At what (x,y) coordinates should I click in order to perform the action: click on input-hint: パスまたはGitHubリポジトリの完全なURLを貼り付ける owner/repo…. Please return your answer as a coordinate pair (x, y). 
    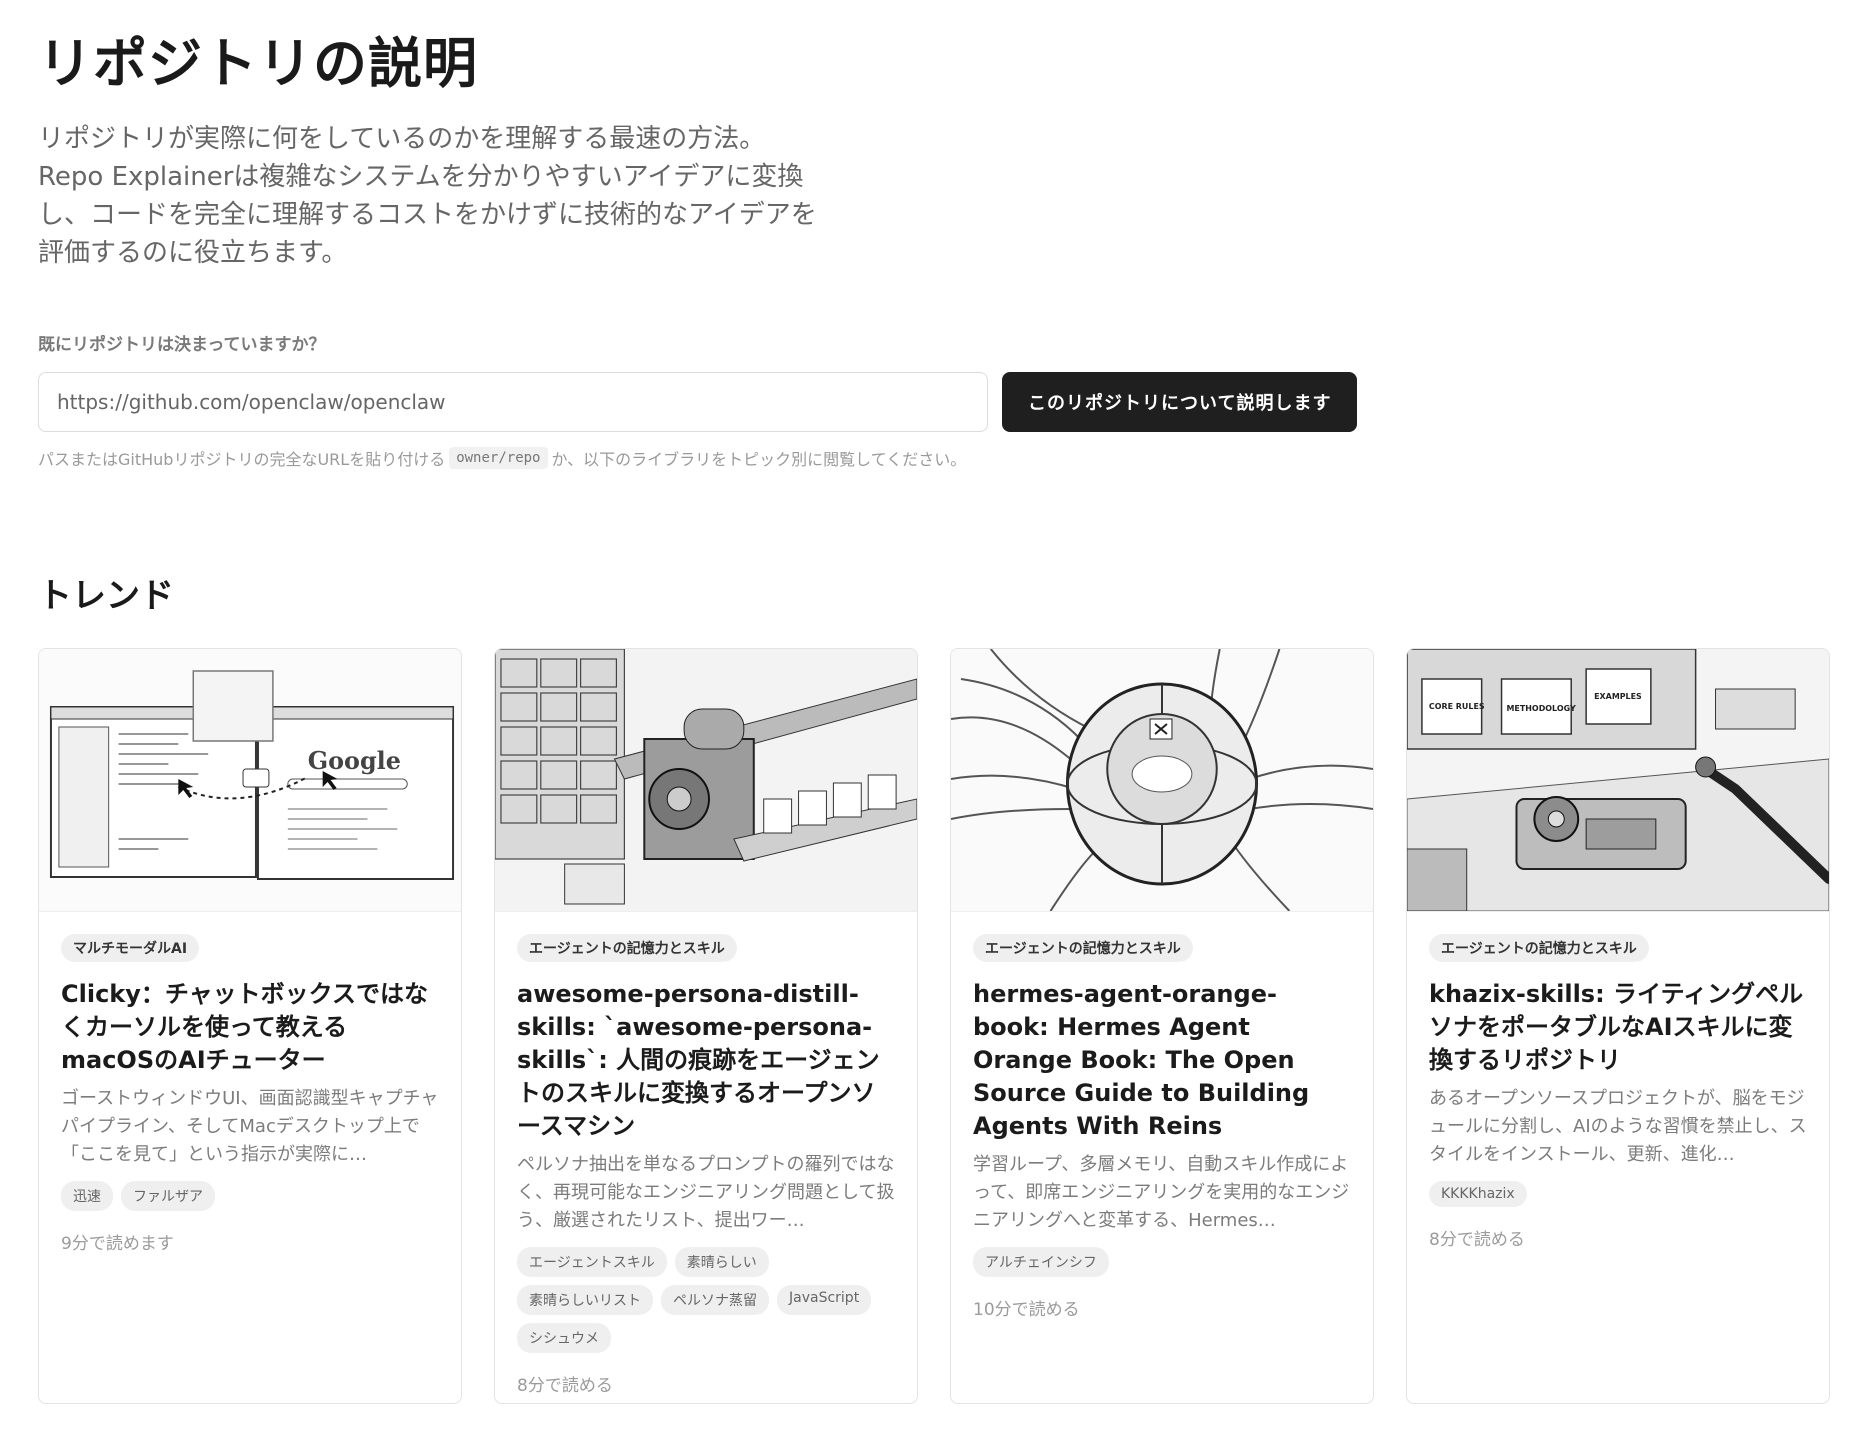
    Looking at the image, I should click on (502, 458).